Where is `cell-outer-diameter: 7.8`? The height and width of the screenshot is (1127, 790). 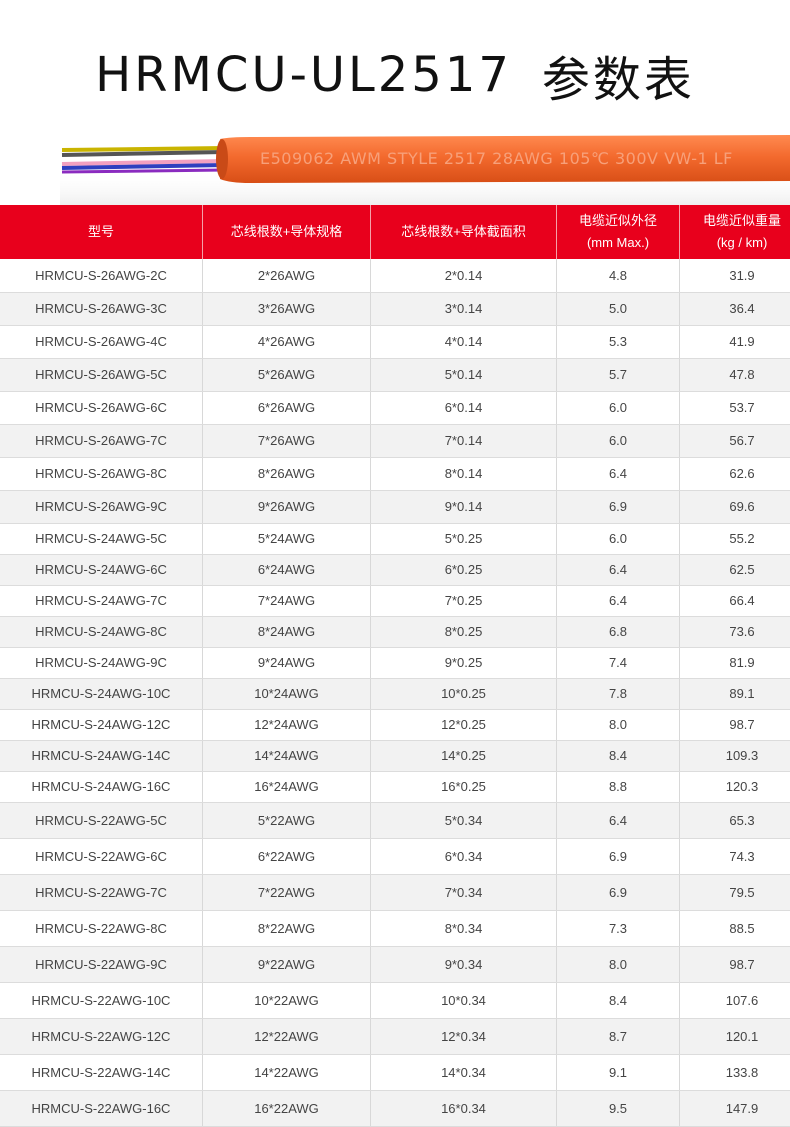 cell-outer-diameter: 7.8 is located at coordinates (618, 693).